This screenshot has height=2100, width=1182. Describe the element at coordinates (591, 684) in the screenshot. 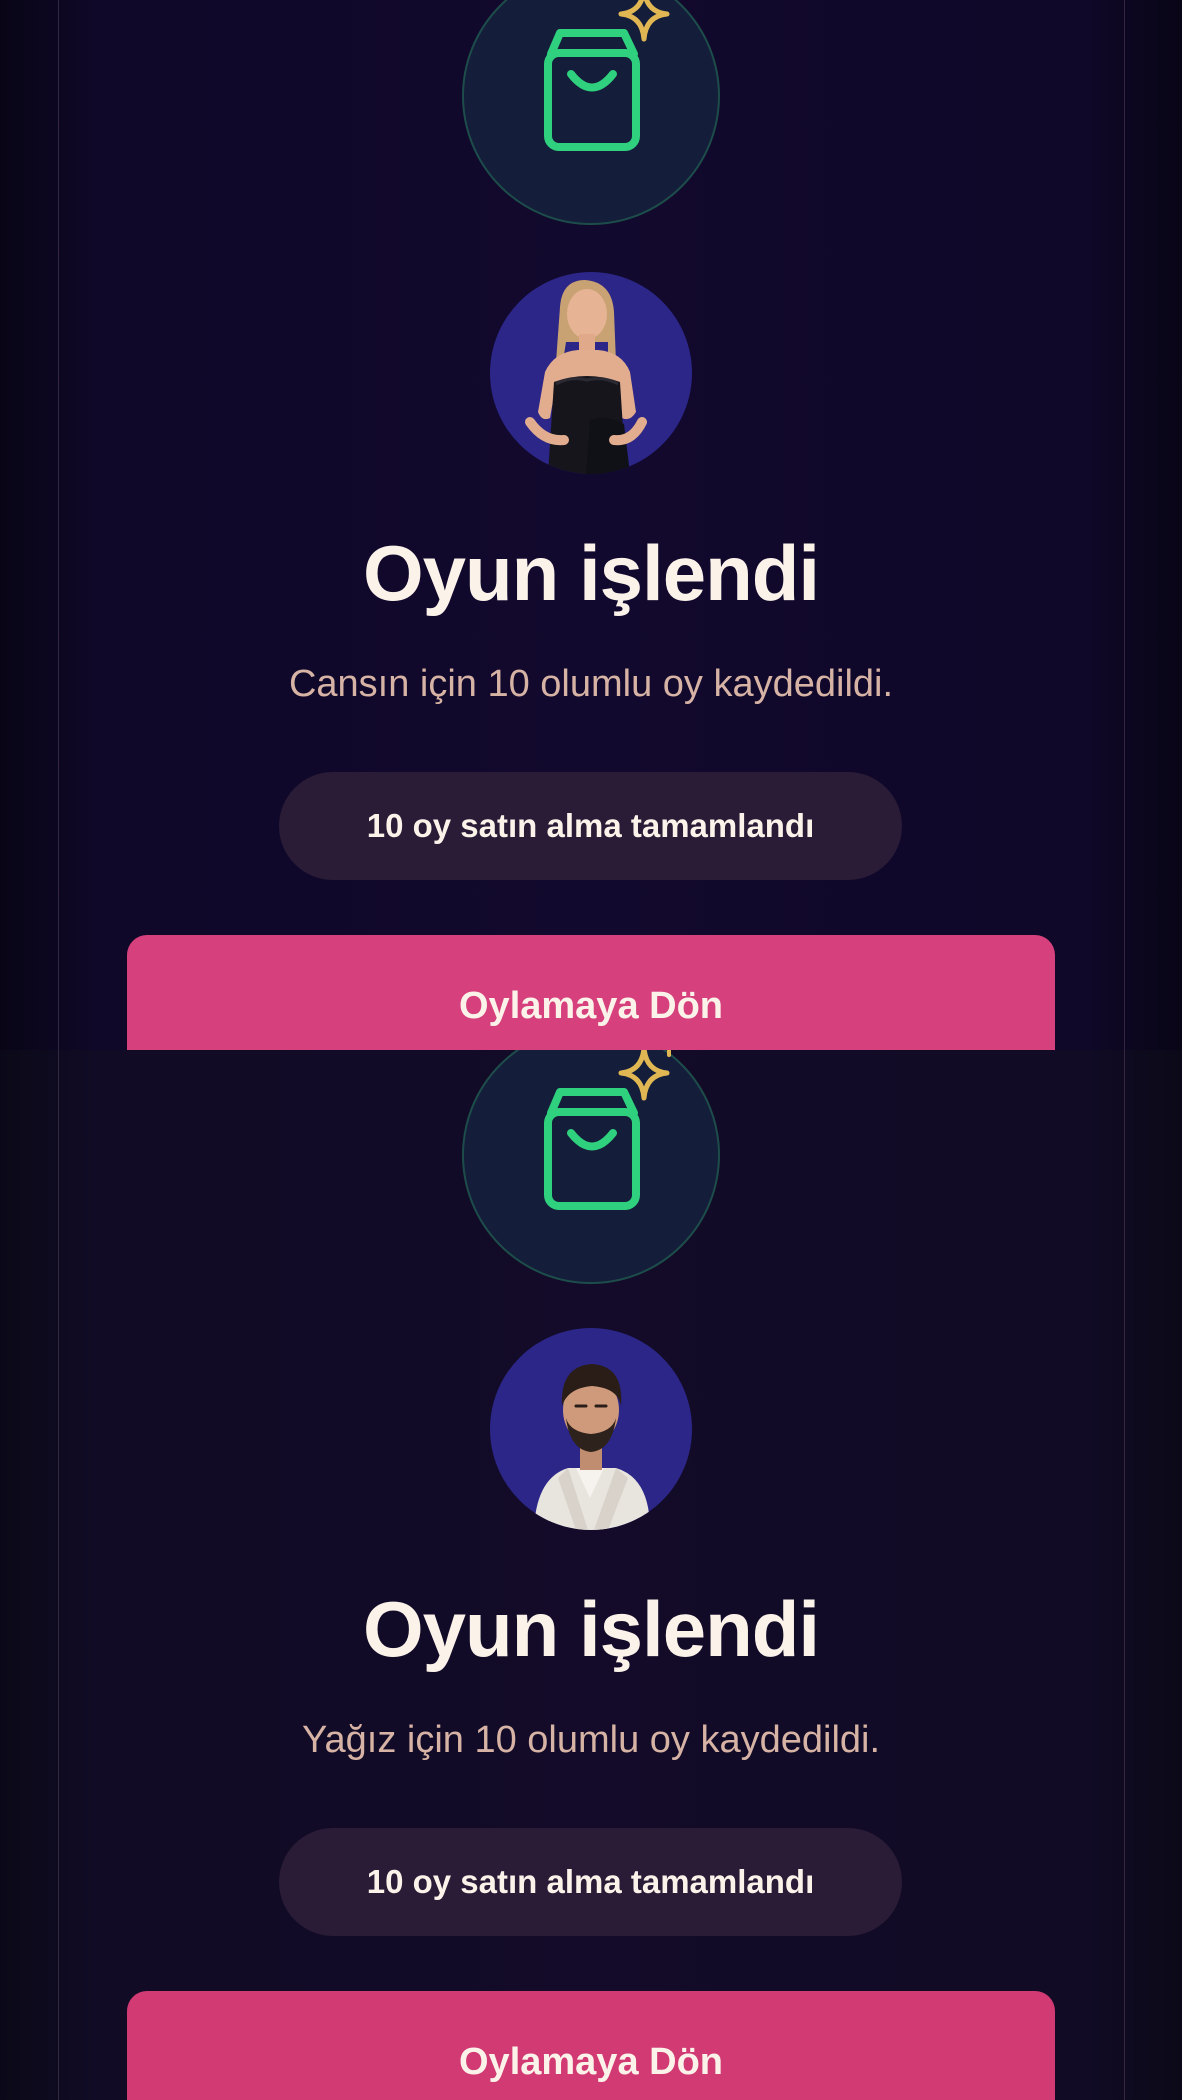

I see `vote-confirmation-message: Cansın için 10 olumlu oy kaydedildi.` at that location.